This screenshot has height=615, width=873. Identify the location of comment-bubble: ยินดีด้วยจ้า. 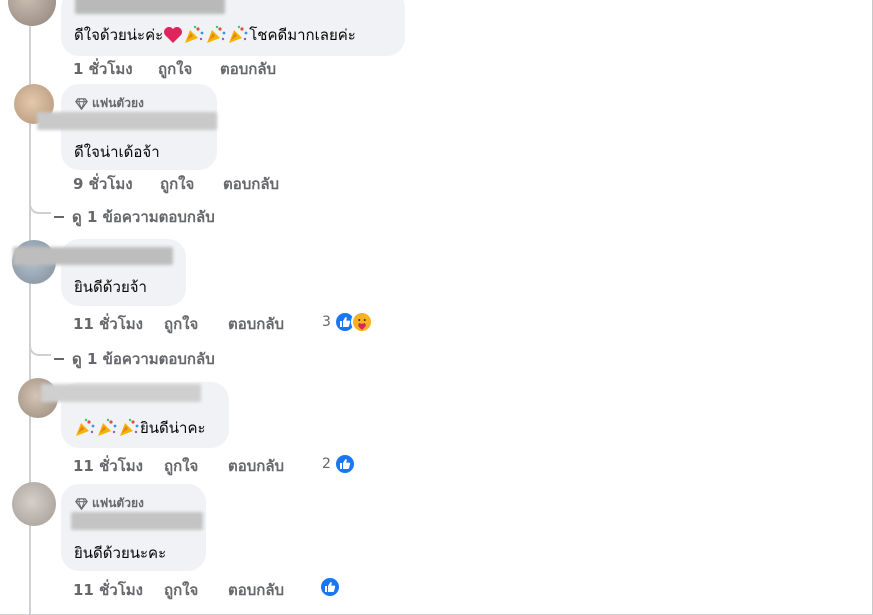
(99, 272).